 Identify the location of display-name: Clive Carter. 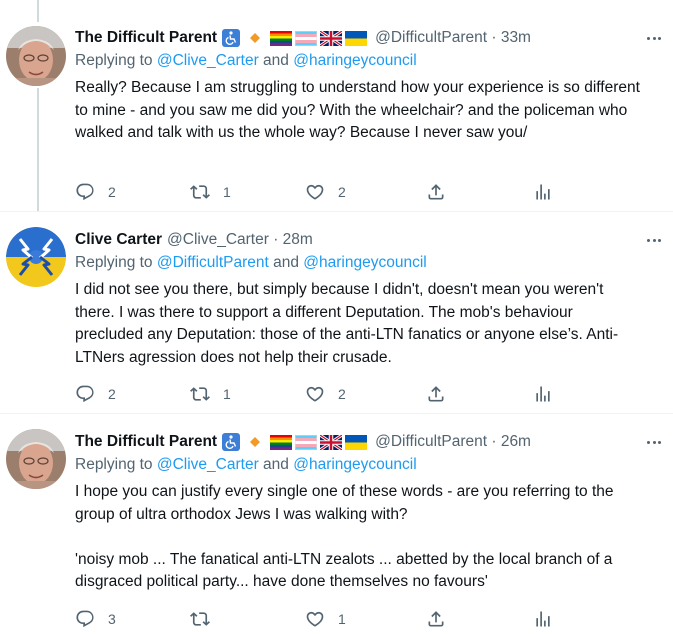
(118, 240).